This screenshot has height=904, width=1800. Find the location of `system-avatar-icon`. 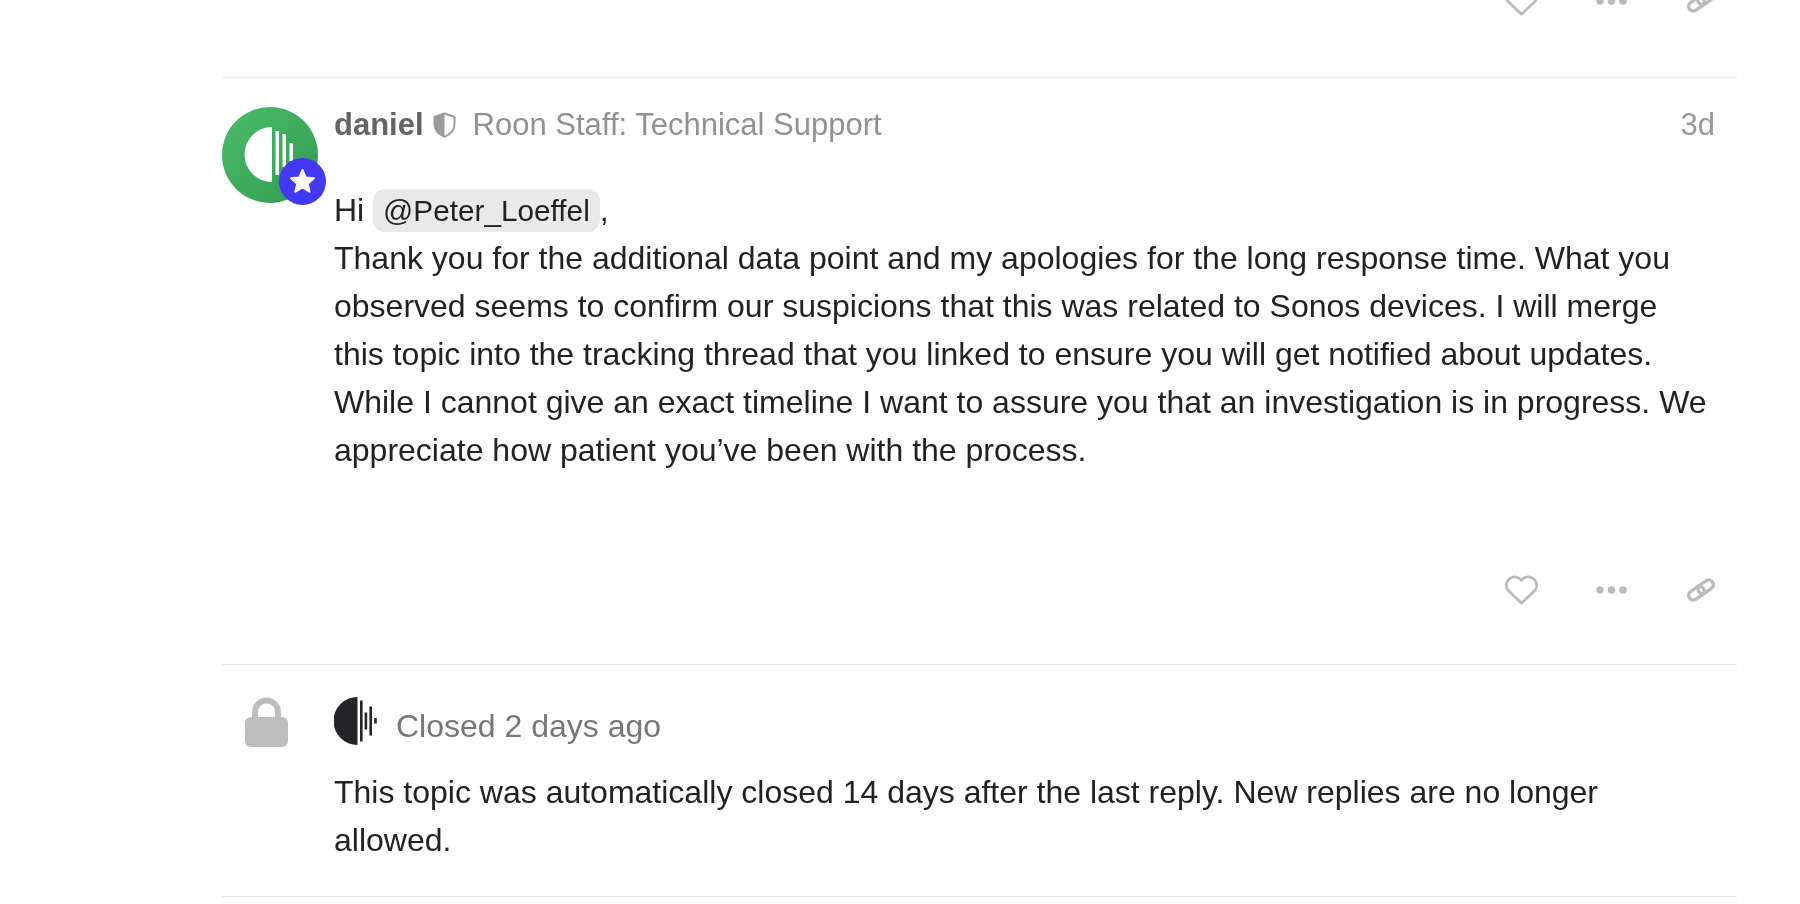

system-avatar-icon is located at coordinates (356, 721).